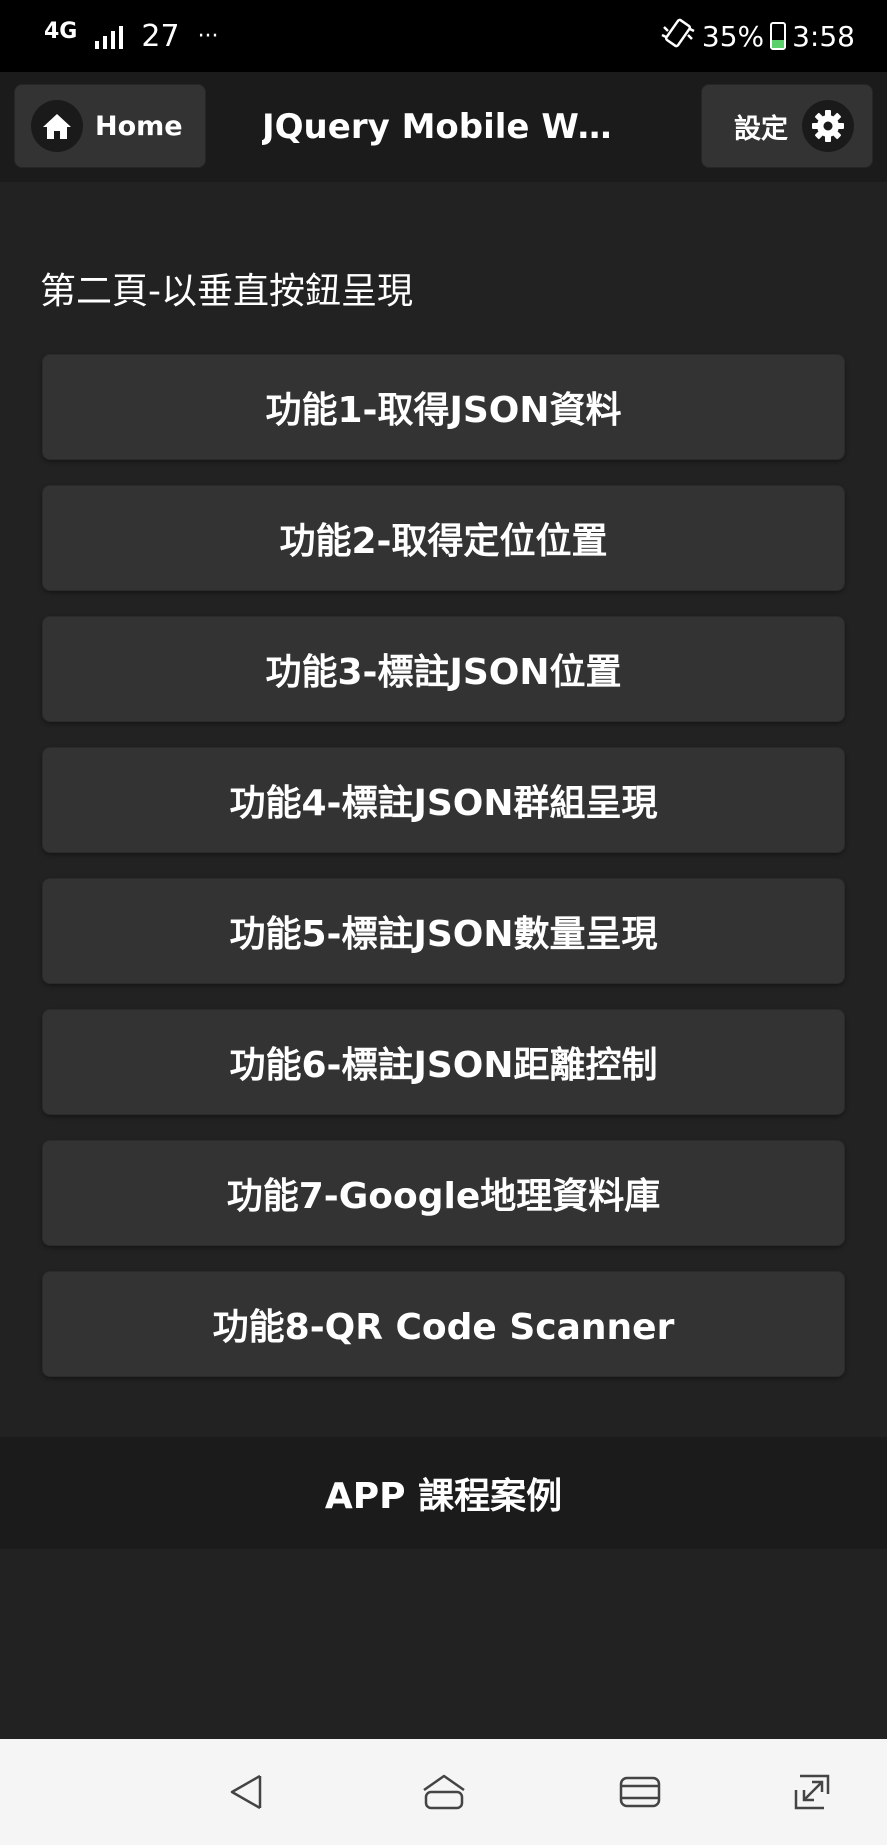 Image resolution: width=887 pixels, height=1845 pixels. What do you see at coordinates (246, 1792) in the screenshot?
I see `back-icon` at bounding box center [246, 1792].